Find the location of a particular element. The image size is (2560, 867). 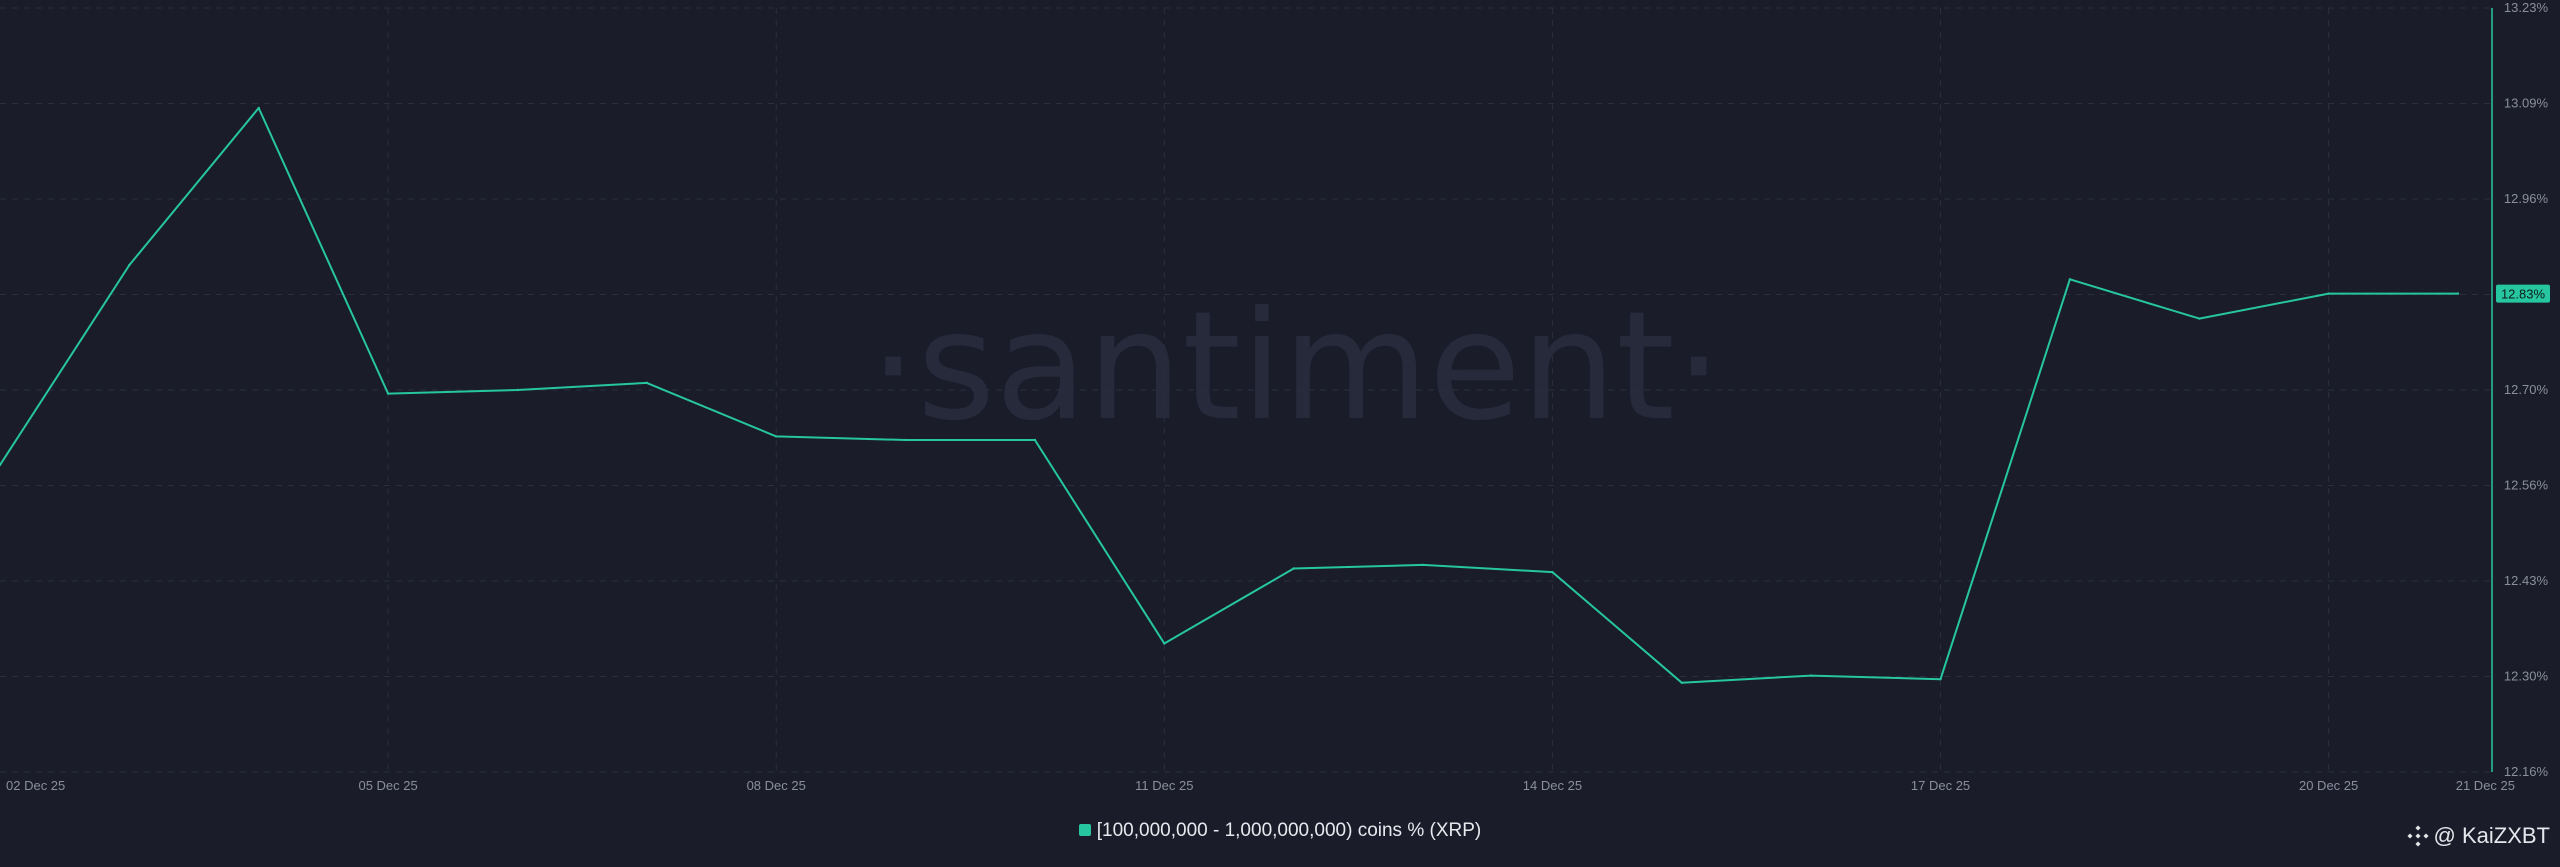

y-tick-label: 12.16% is located at coordinates (2526, 771).